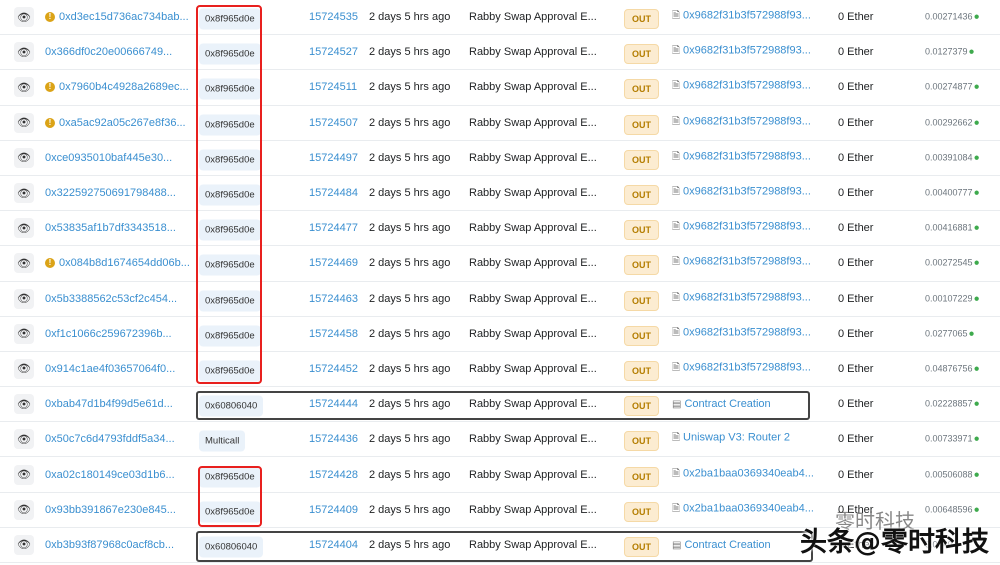  What do you see at coordinates (333, 158) in the screenshot?
I see `block-link: 15724497` at bounding box center [333, 158].